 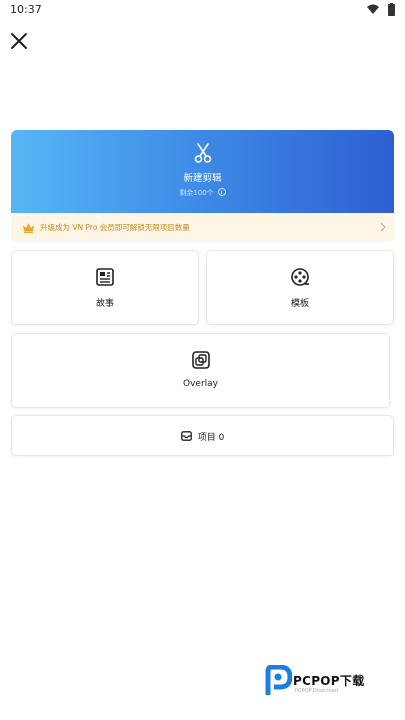 I want to click on story-label: 故事, so click(x=104, y=304).